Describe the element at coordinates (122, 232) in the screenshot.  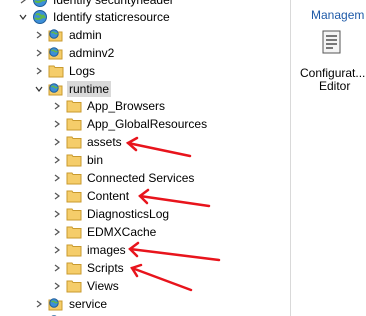
I see `tree-node-label: EDMXCache` at that location.